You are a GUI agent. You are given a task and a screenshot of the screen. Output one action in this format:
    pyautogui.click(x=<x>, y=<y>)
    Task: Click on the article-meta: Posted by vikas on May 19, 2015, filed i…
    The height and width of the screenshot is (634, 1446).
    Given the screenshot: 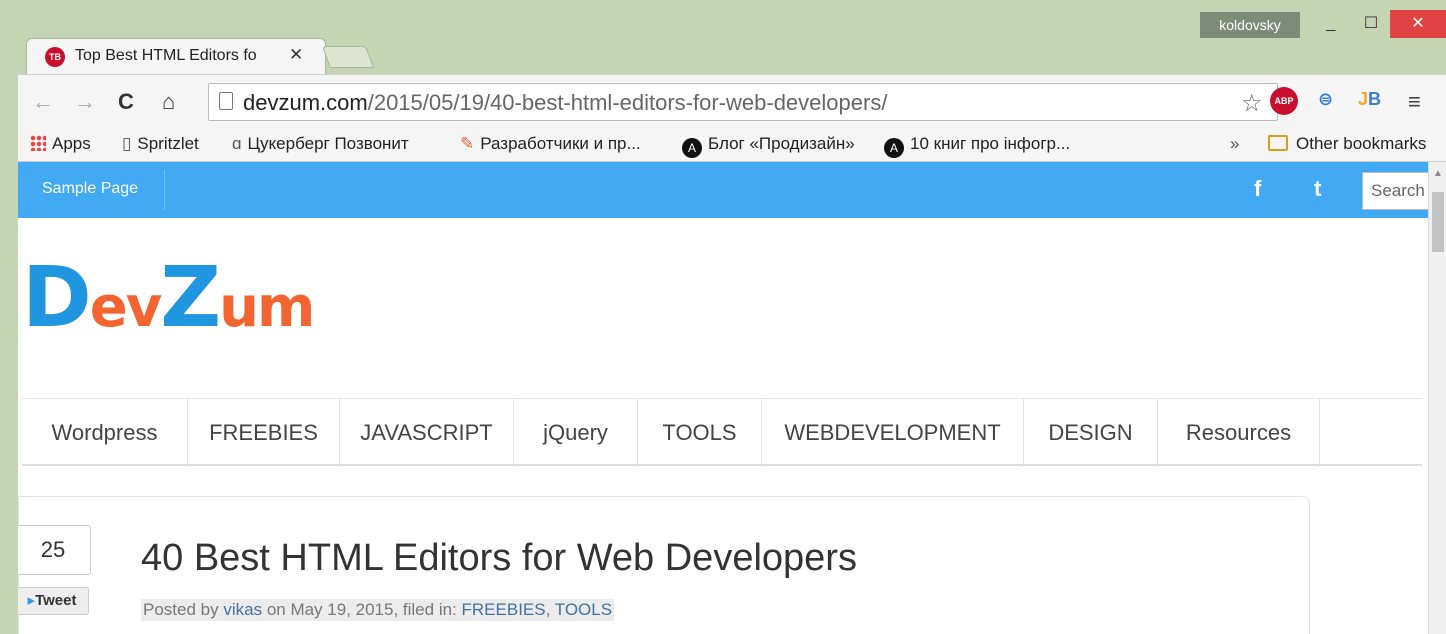 What is the action you would take?
    pyautogui.click(x=378, y=610)
    